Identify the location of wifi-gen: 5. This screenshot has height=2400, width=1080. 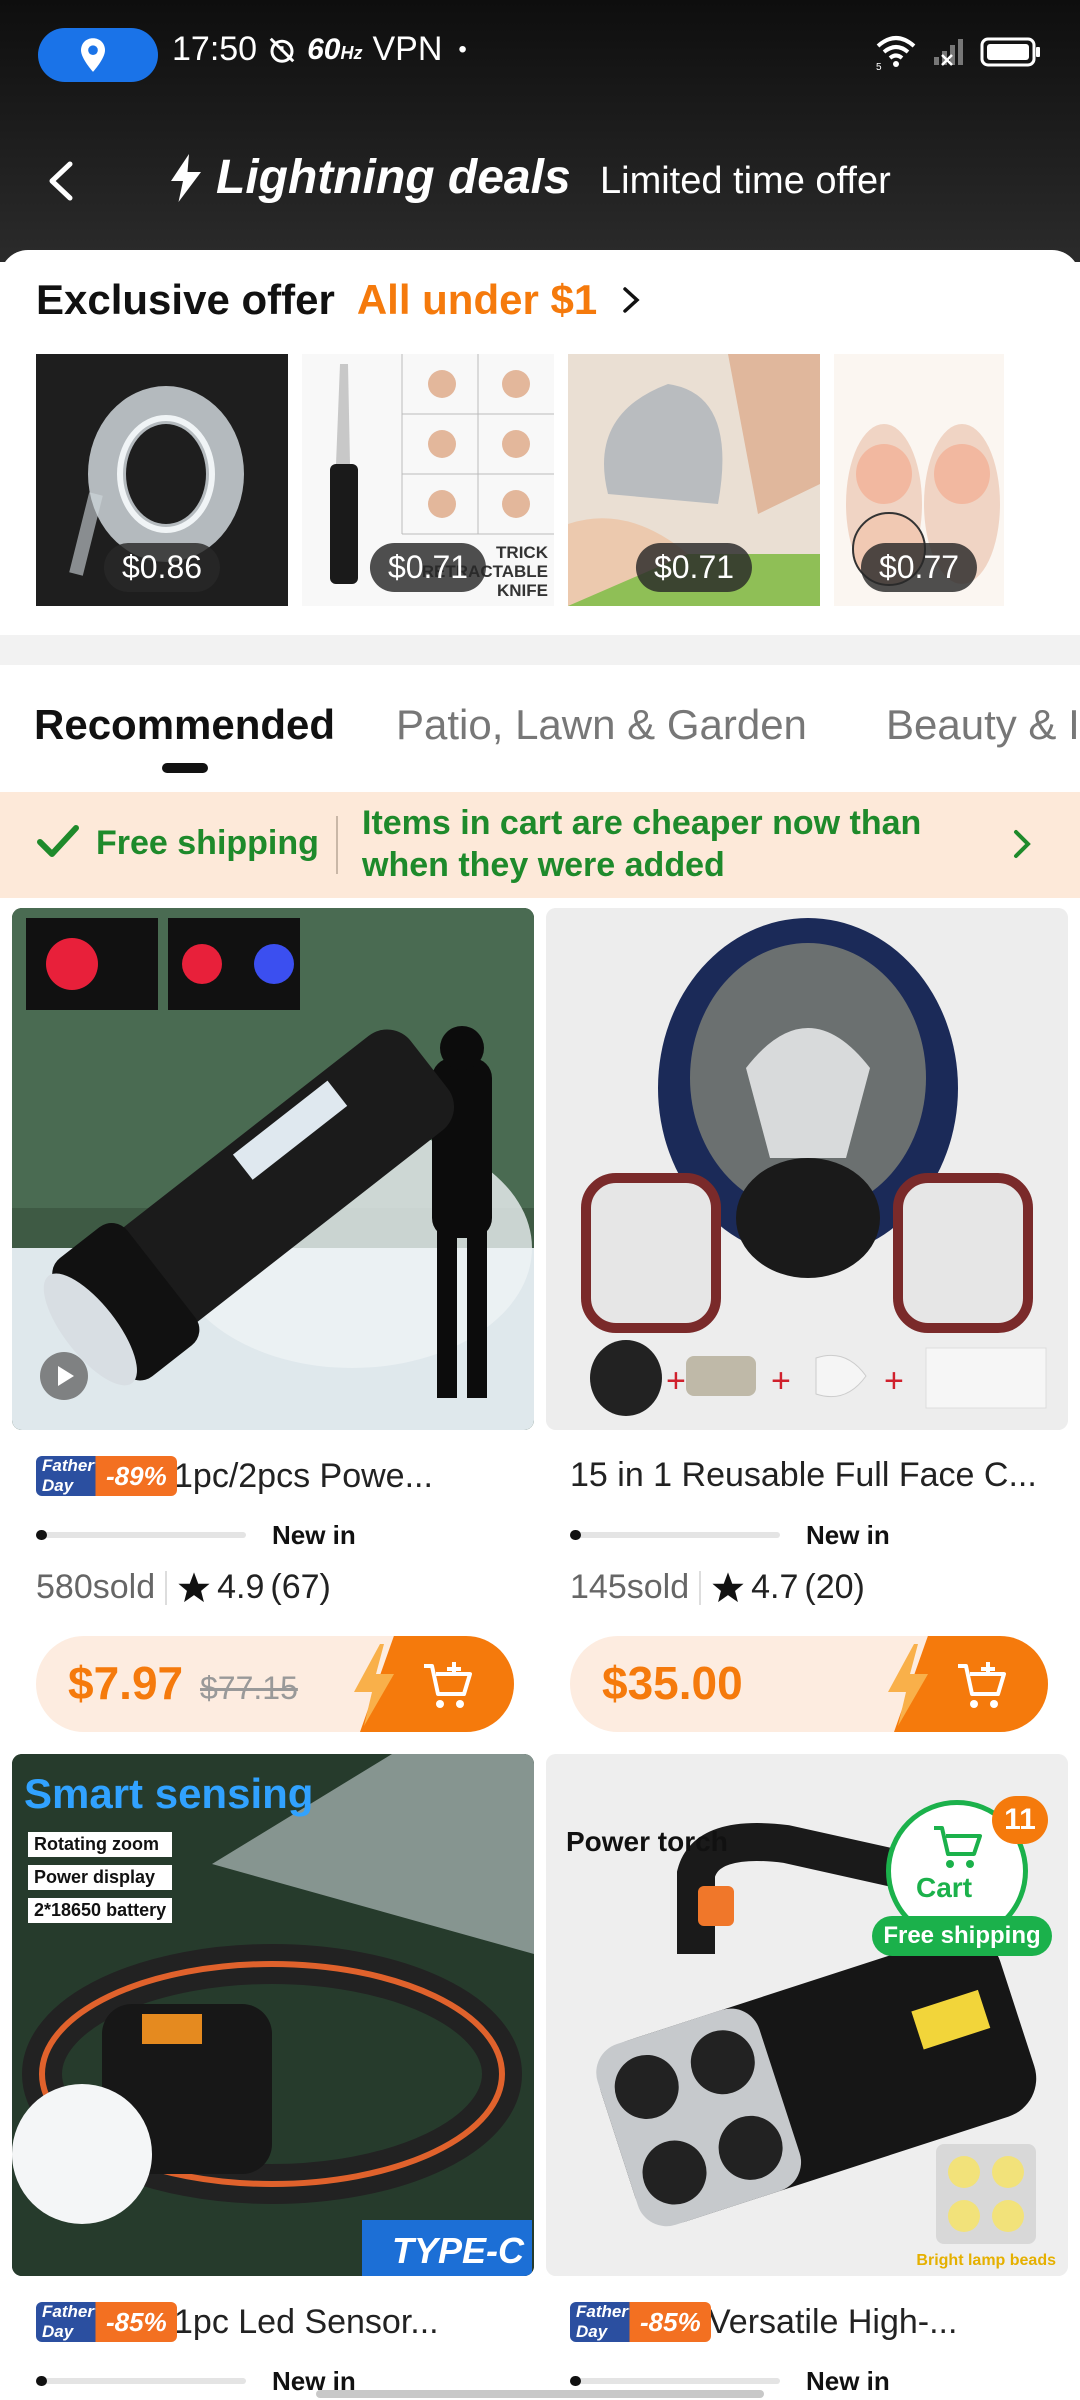
(879, 66).